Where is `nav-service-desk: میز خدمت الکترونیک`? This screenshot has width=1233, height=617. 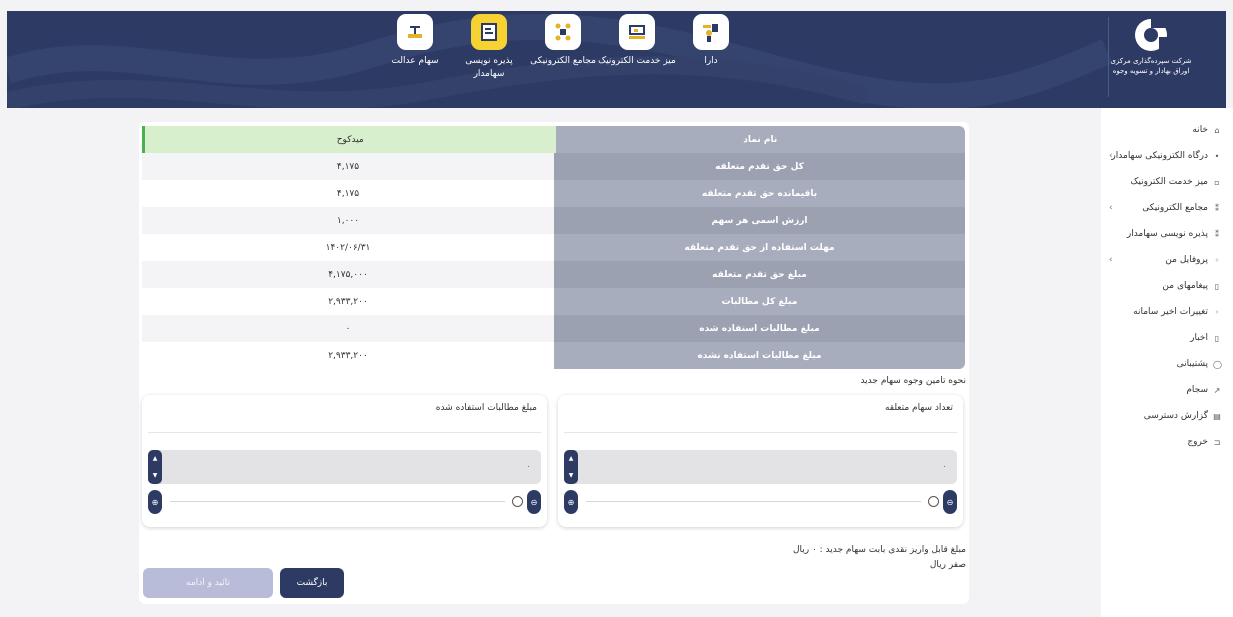
nav-service-desk: میز خدمت الکترونیک is located at coordinates (637, 41).